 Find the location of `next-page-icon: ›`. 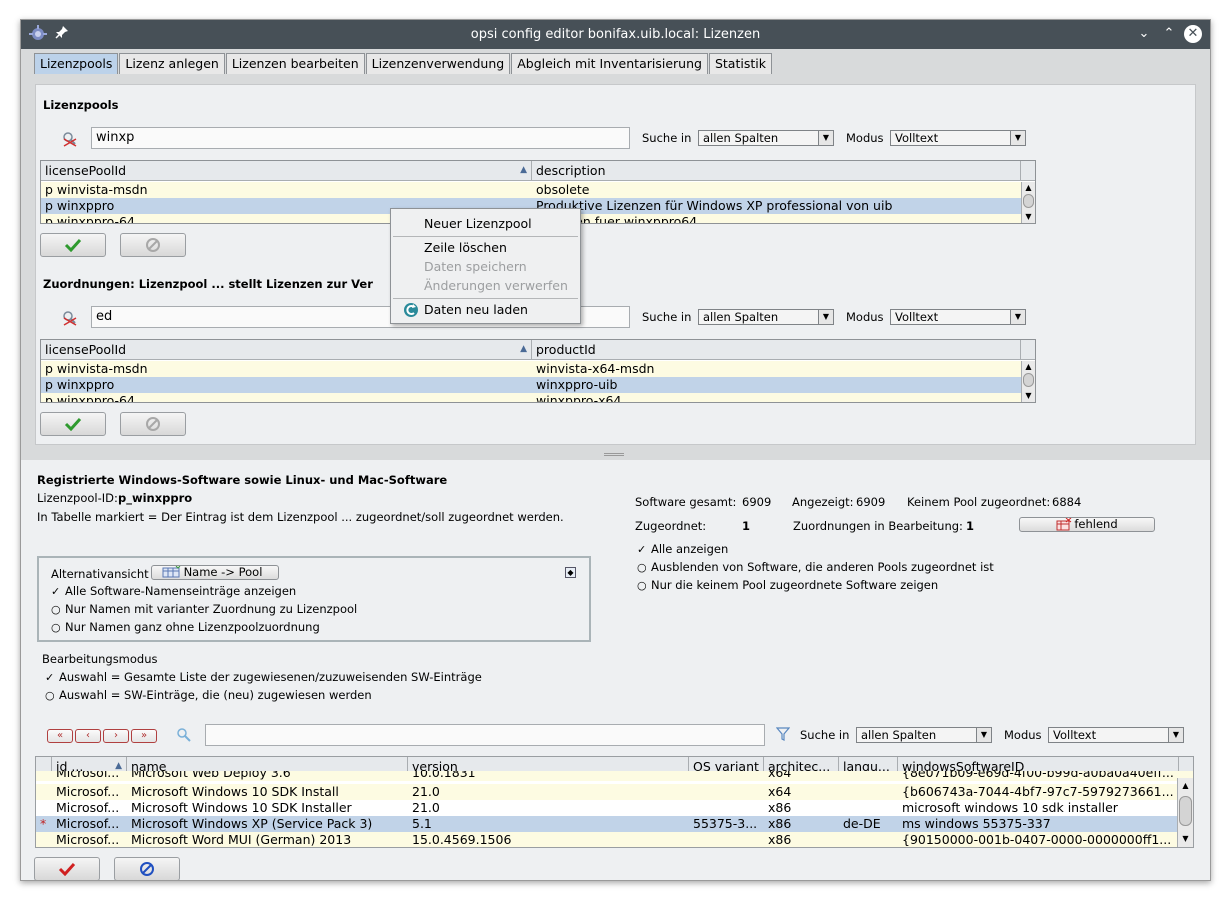

next-page-icon: › is located at coordinates (116, 736).